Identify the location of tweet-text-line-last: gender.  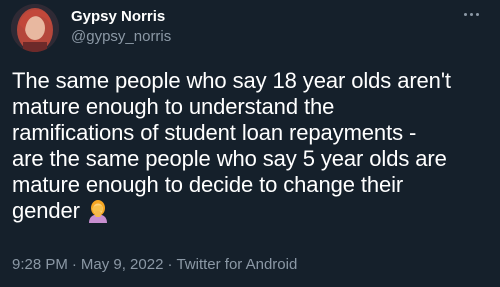
(253, 211).